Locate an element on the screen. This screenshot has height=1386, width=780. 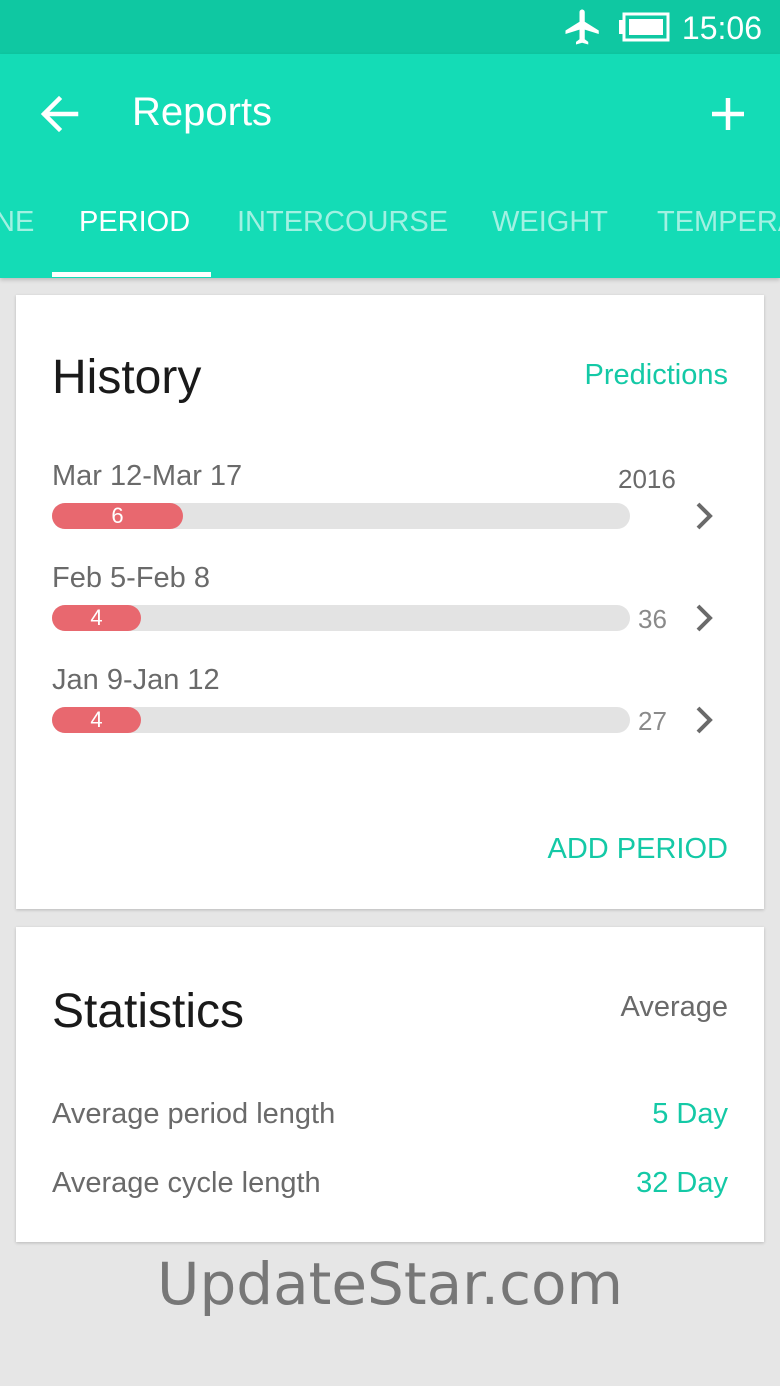
predictions-link: Predictions is located at coordinates (656, 375).